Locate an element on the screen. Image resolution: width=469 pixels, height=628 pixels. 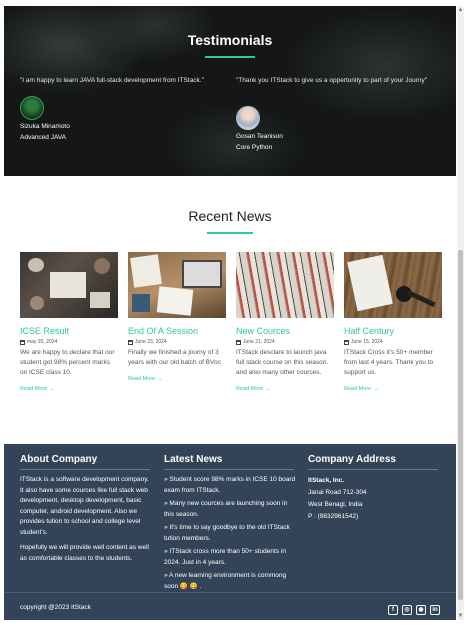
linkedin-icon: in is located at coordinates (435, 610).